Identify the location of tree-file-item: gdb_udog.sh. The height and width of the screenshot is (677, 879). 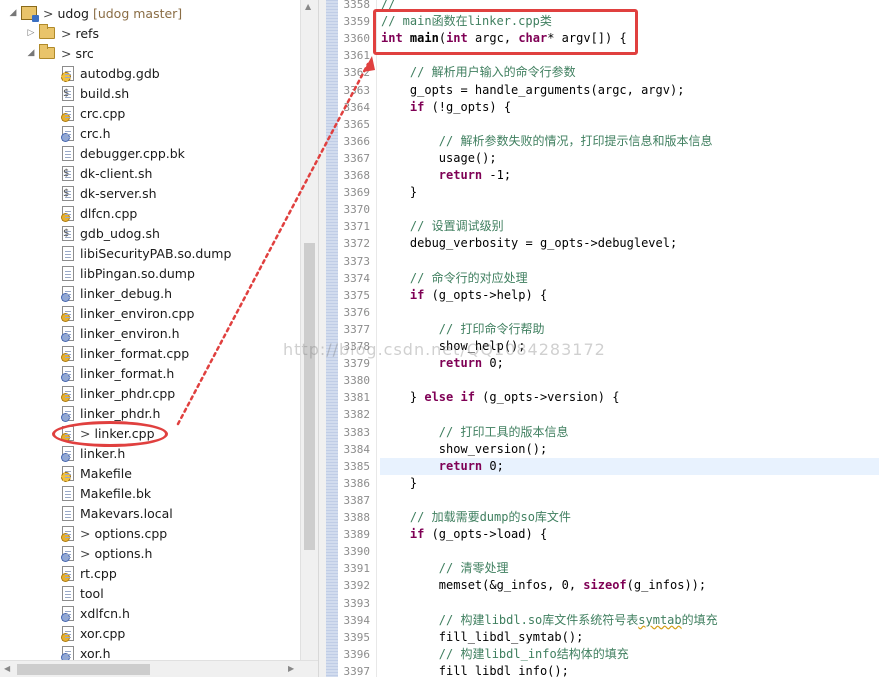
(190, 233).